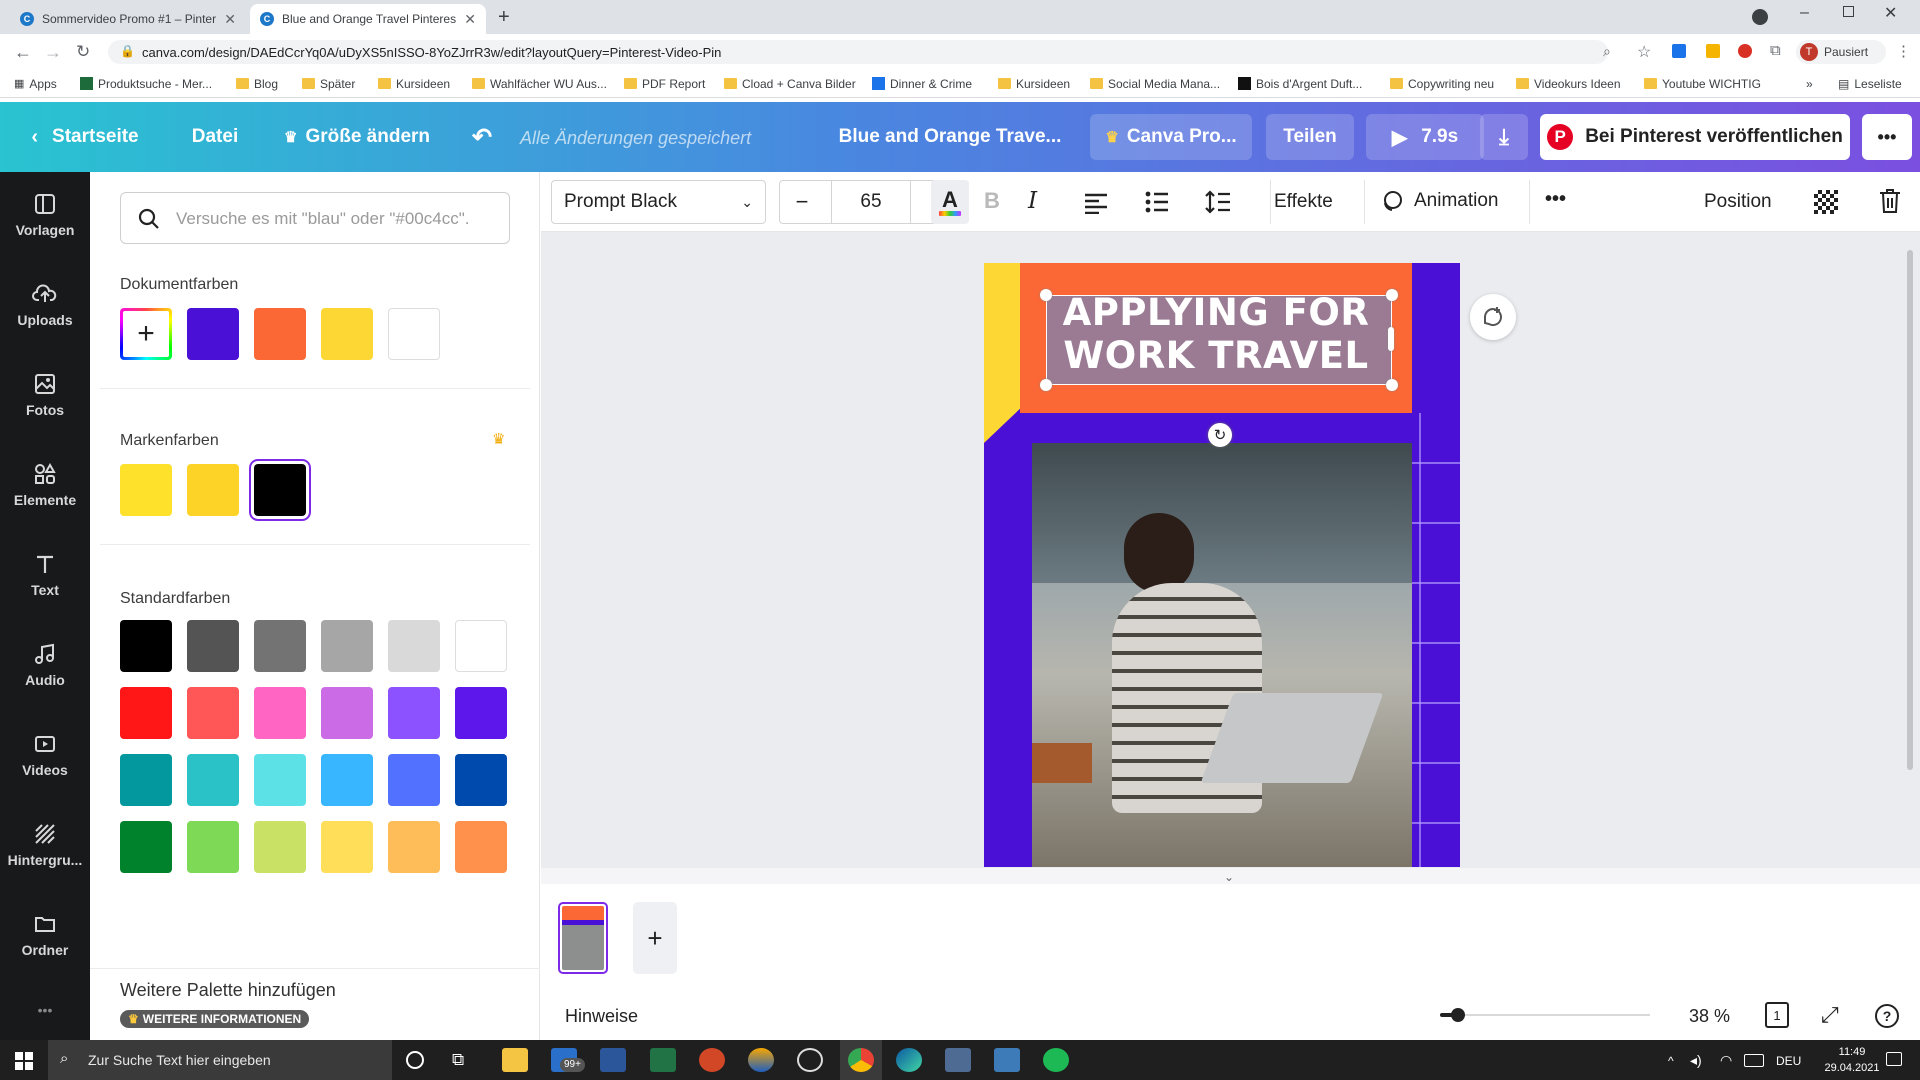 Image resolution: width=1920 pixels, height=1080 pixels. I want to click on transparency-icon, so click(1826, 202).